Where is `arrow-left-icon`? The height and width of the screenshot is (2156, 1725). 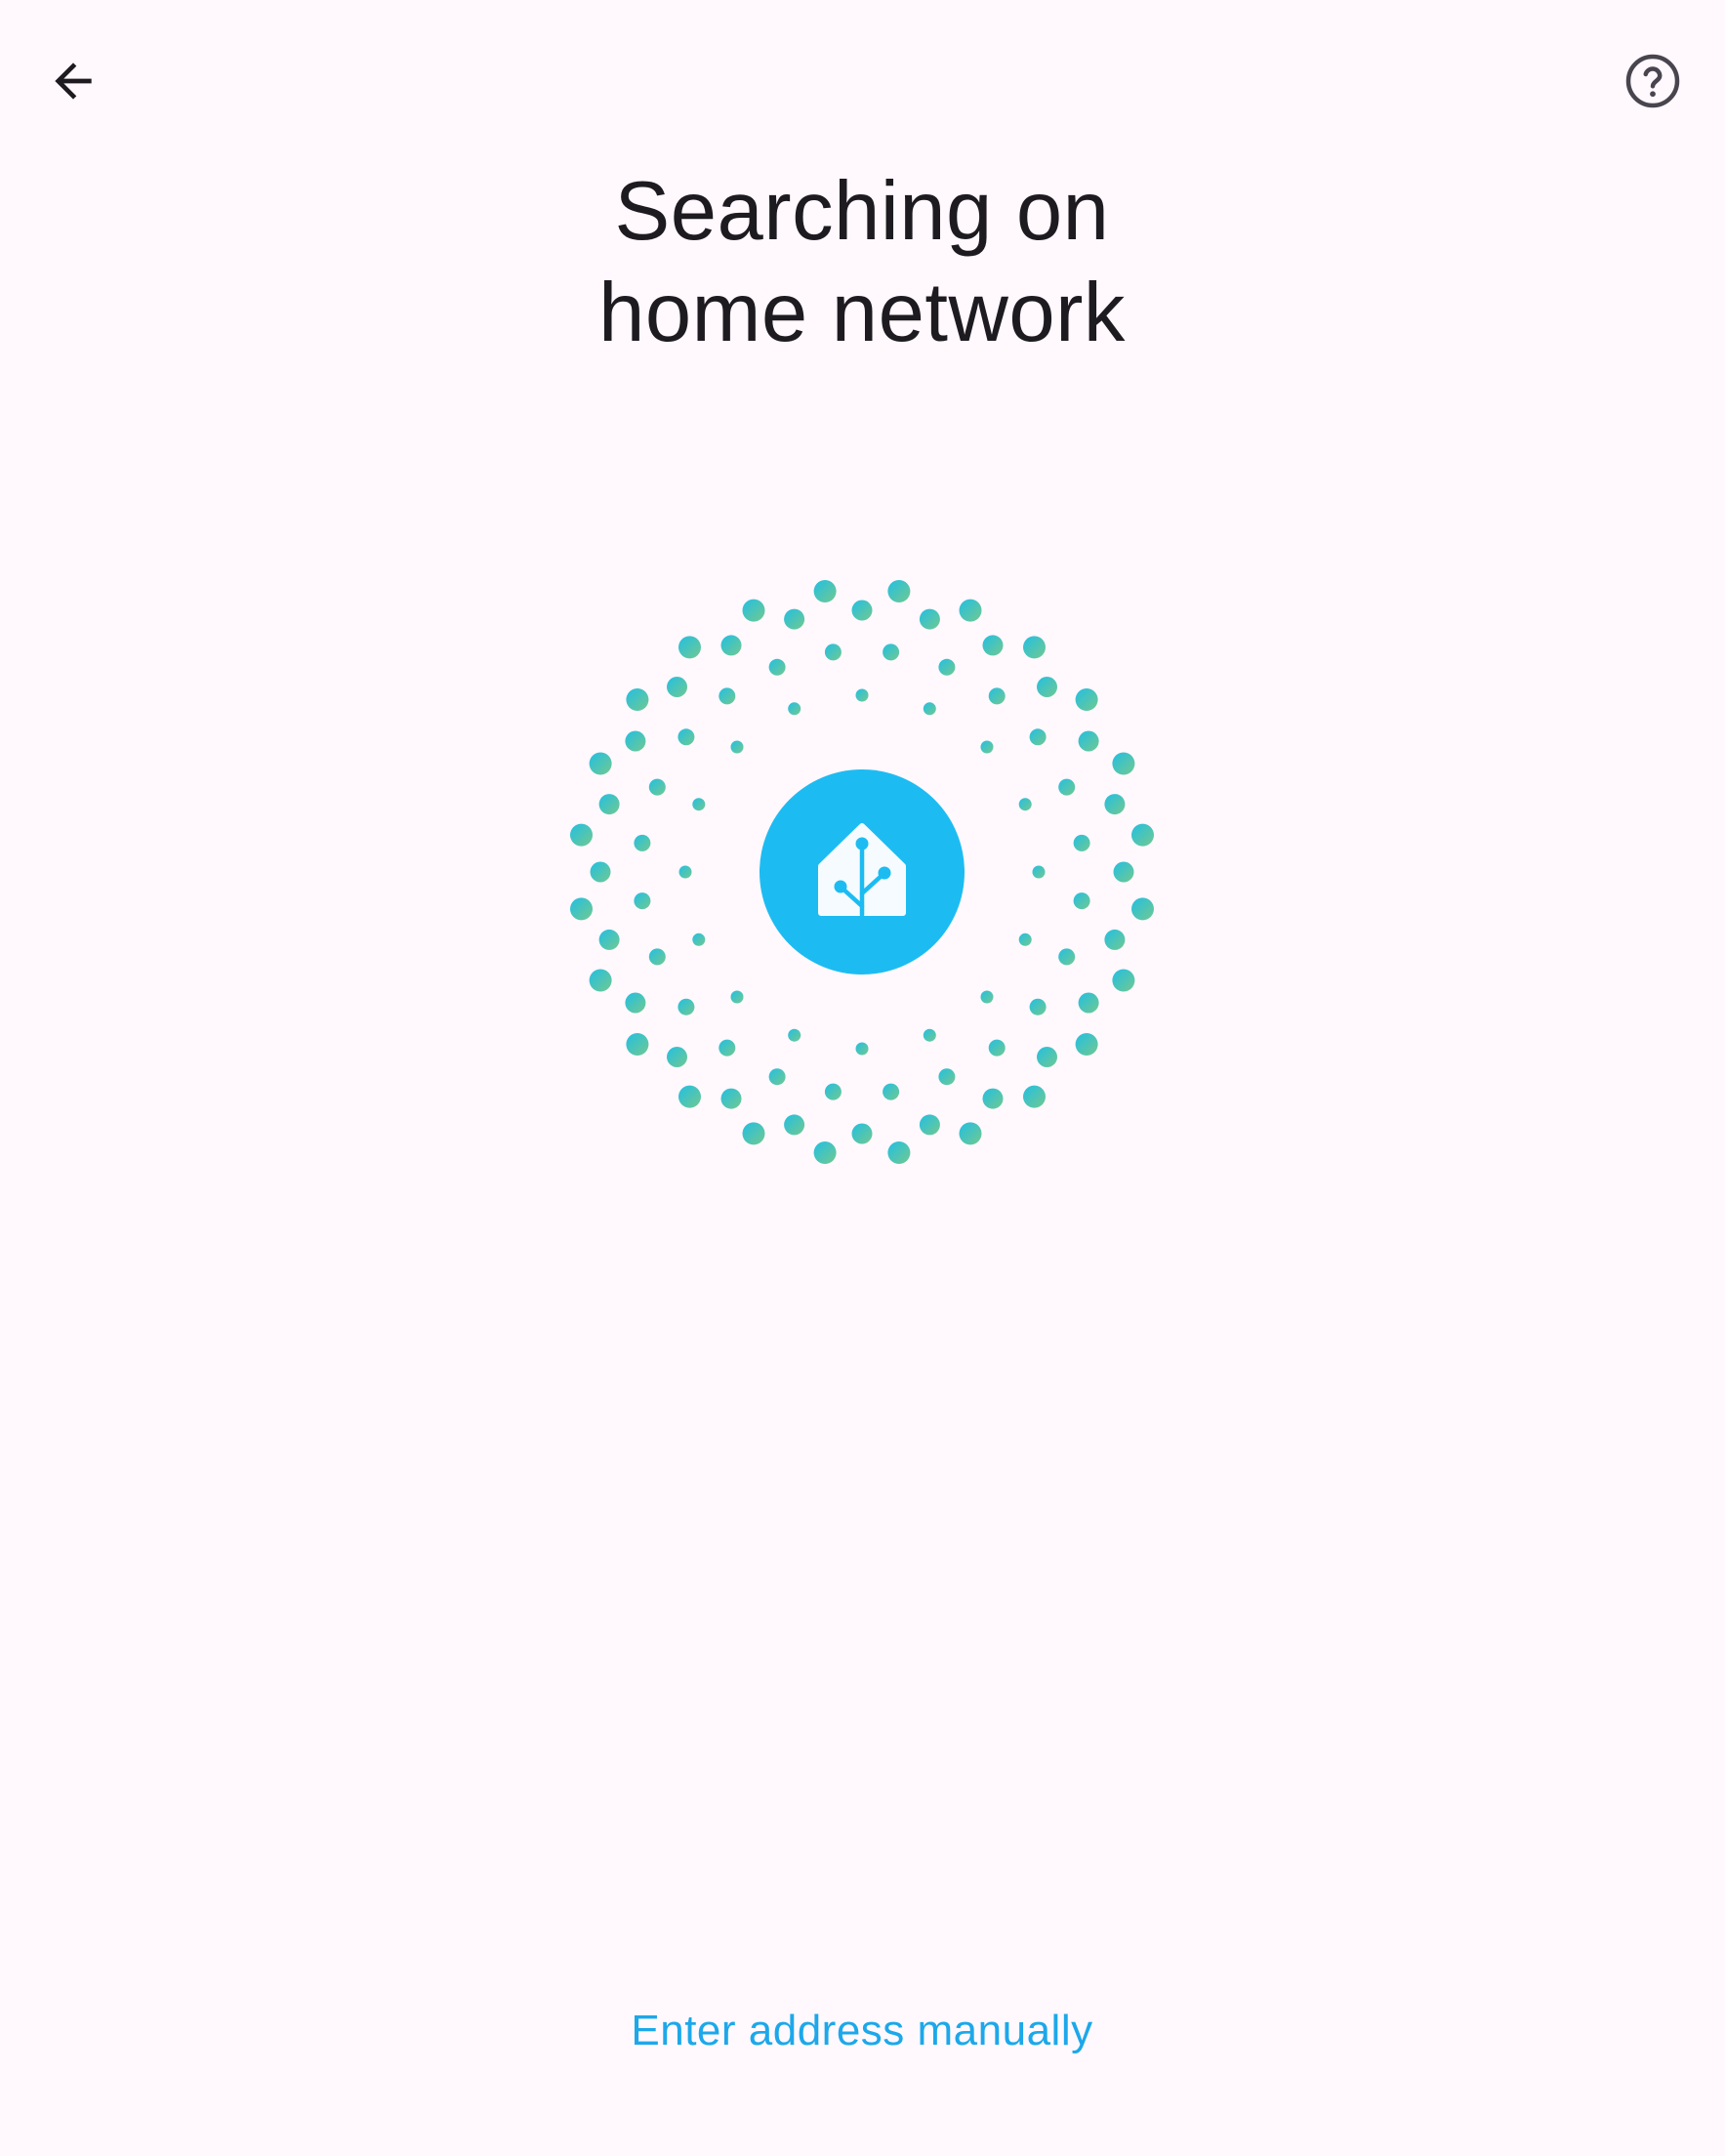
arrow-left-icon is located at coordinates (73, 83).